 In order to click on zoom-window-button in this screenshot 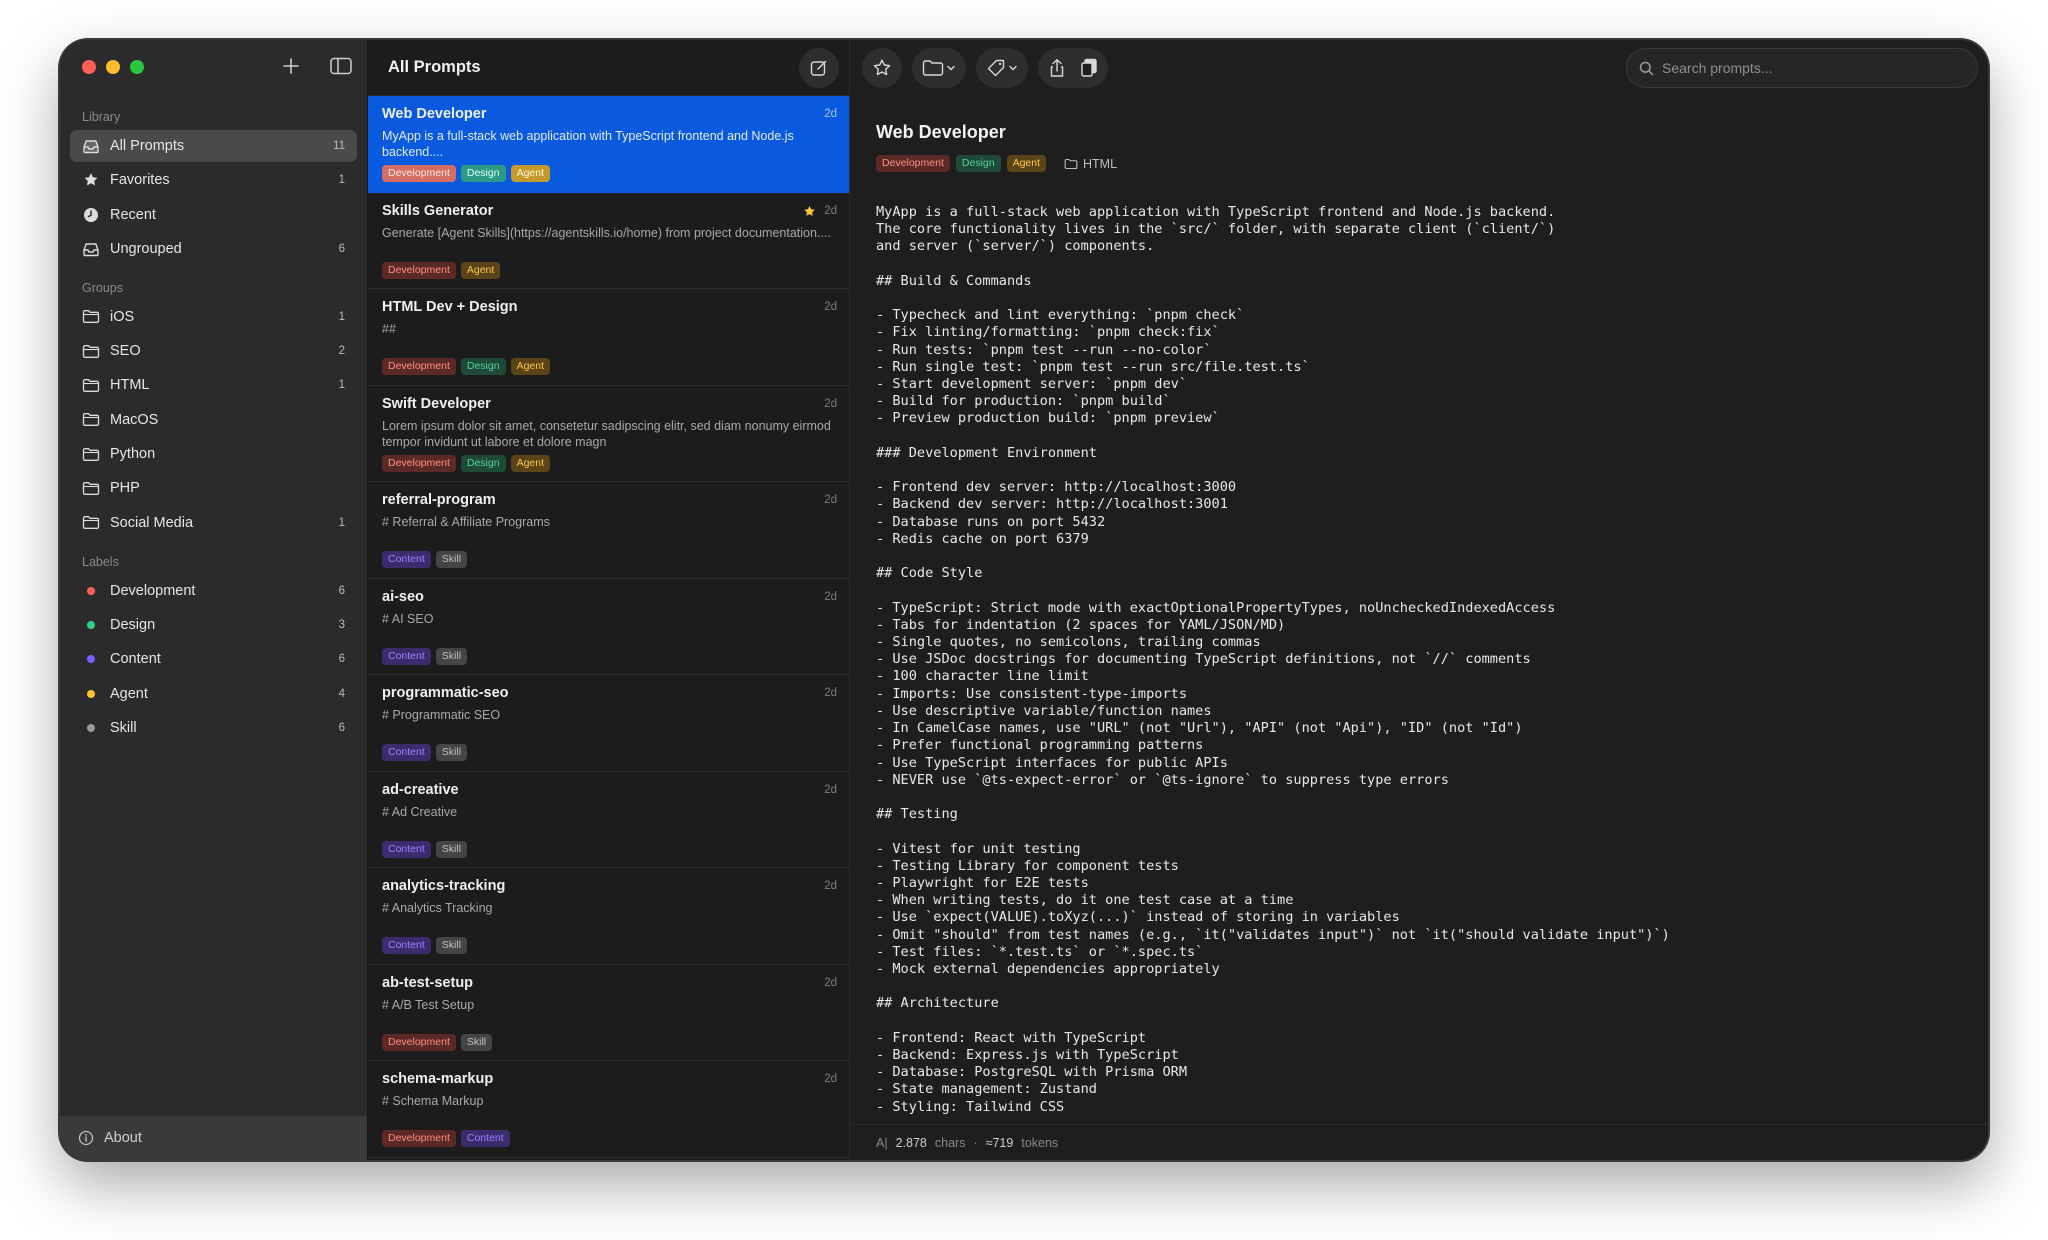, I will do `click(137, 67)`.